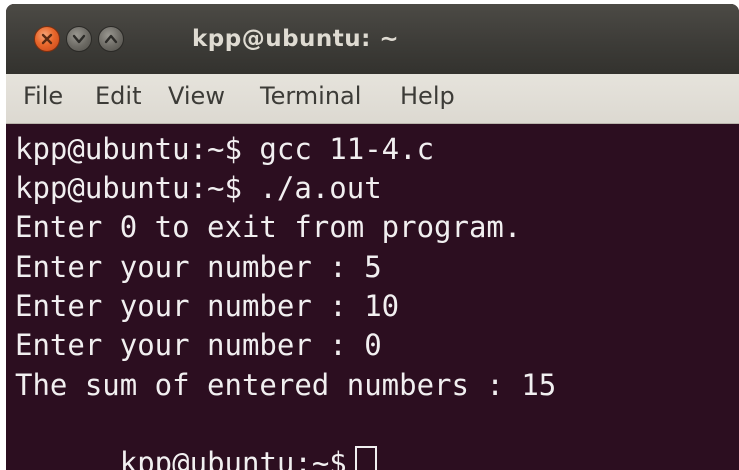  Describe the element at coordinates (233, 458) in the screenshot. I see `current-prompt: kpp@ubuntu:~$` at that location.